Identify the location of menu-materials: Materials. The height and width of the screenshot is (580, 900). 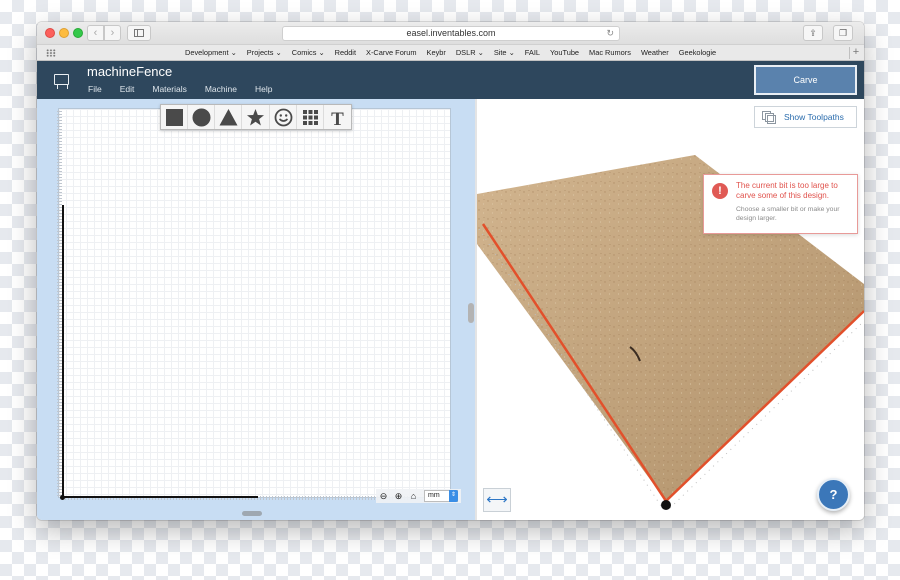
(169, 89).